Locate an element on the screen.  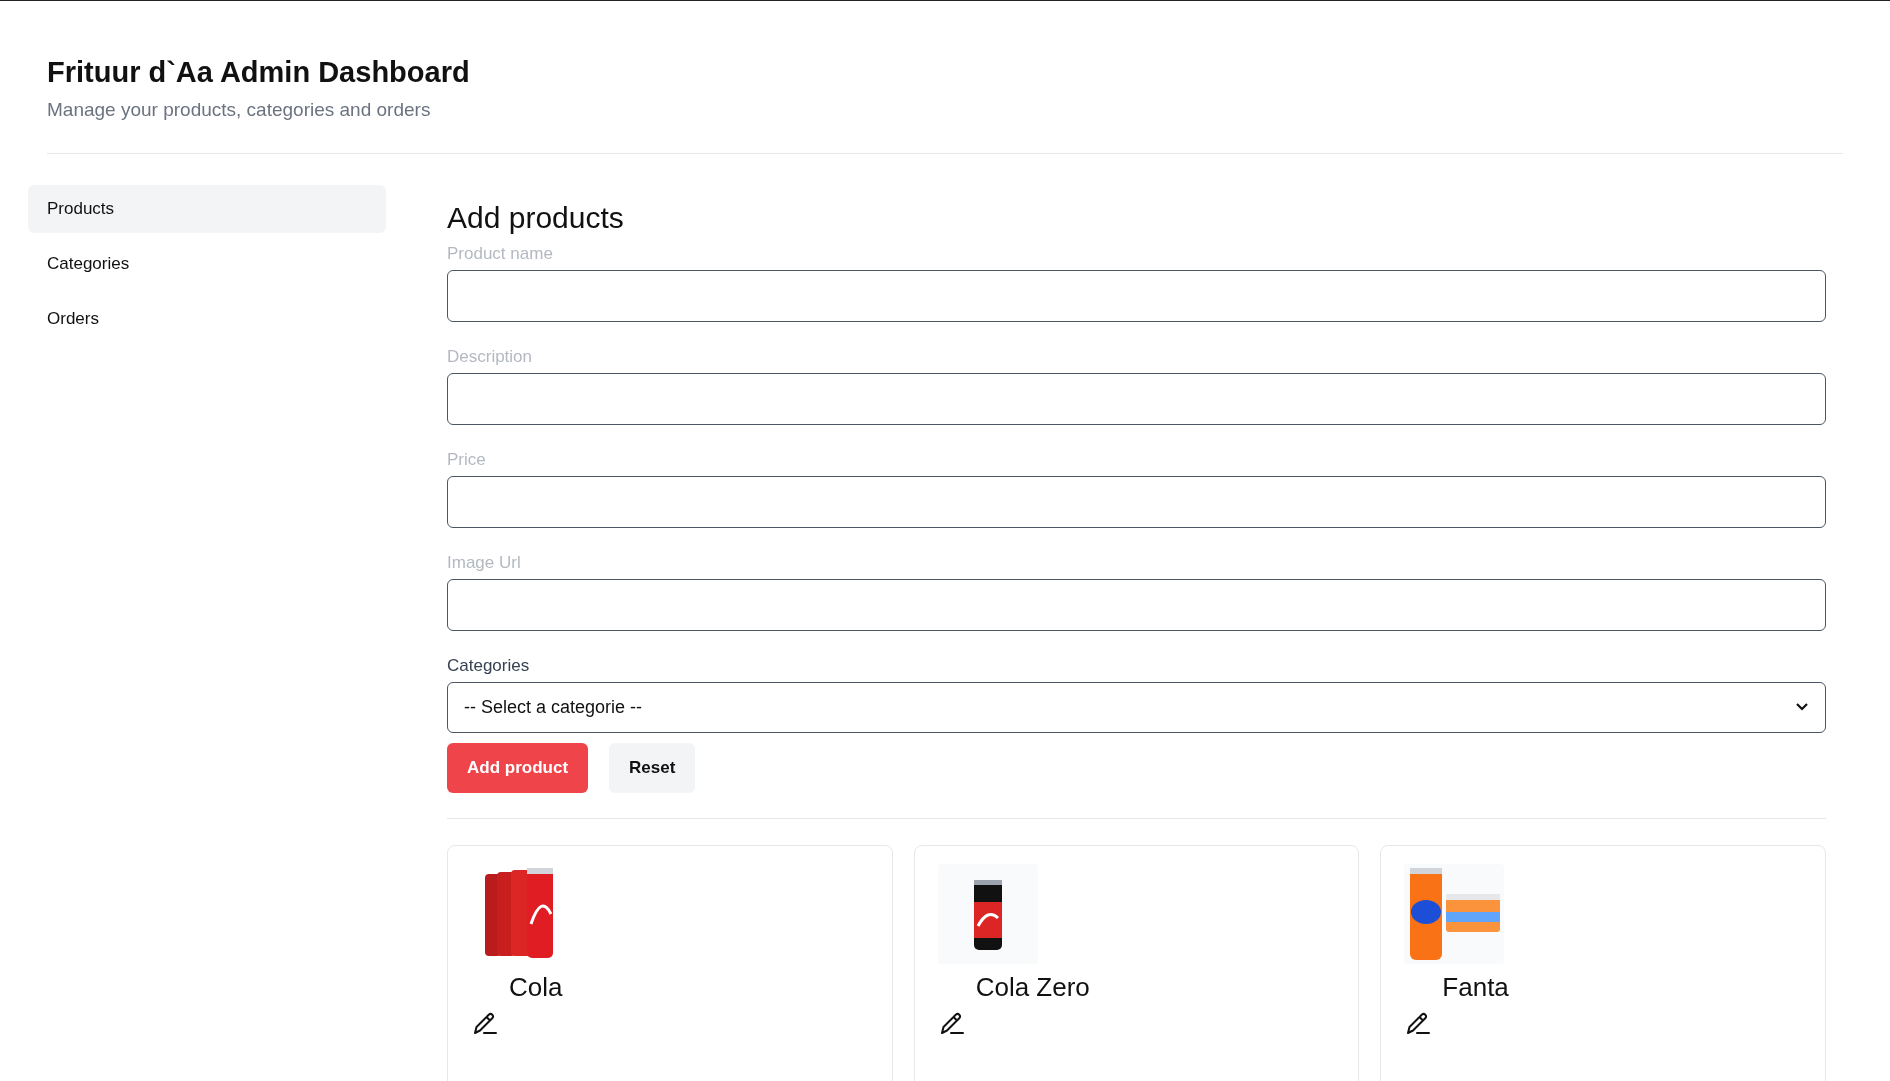
product-name: Cola Zero is located at coordinates (1032, 987).